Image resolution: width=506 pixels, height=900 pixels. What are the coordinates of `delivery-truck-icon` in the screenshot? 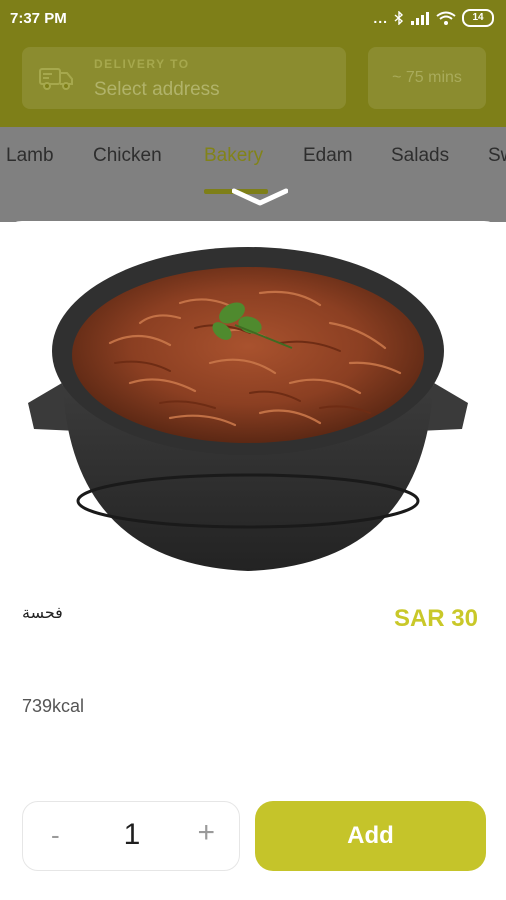 It's located at (56, 79).